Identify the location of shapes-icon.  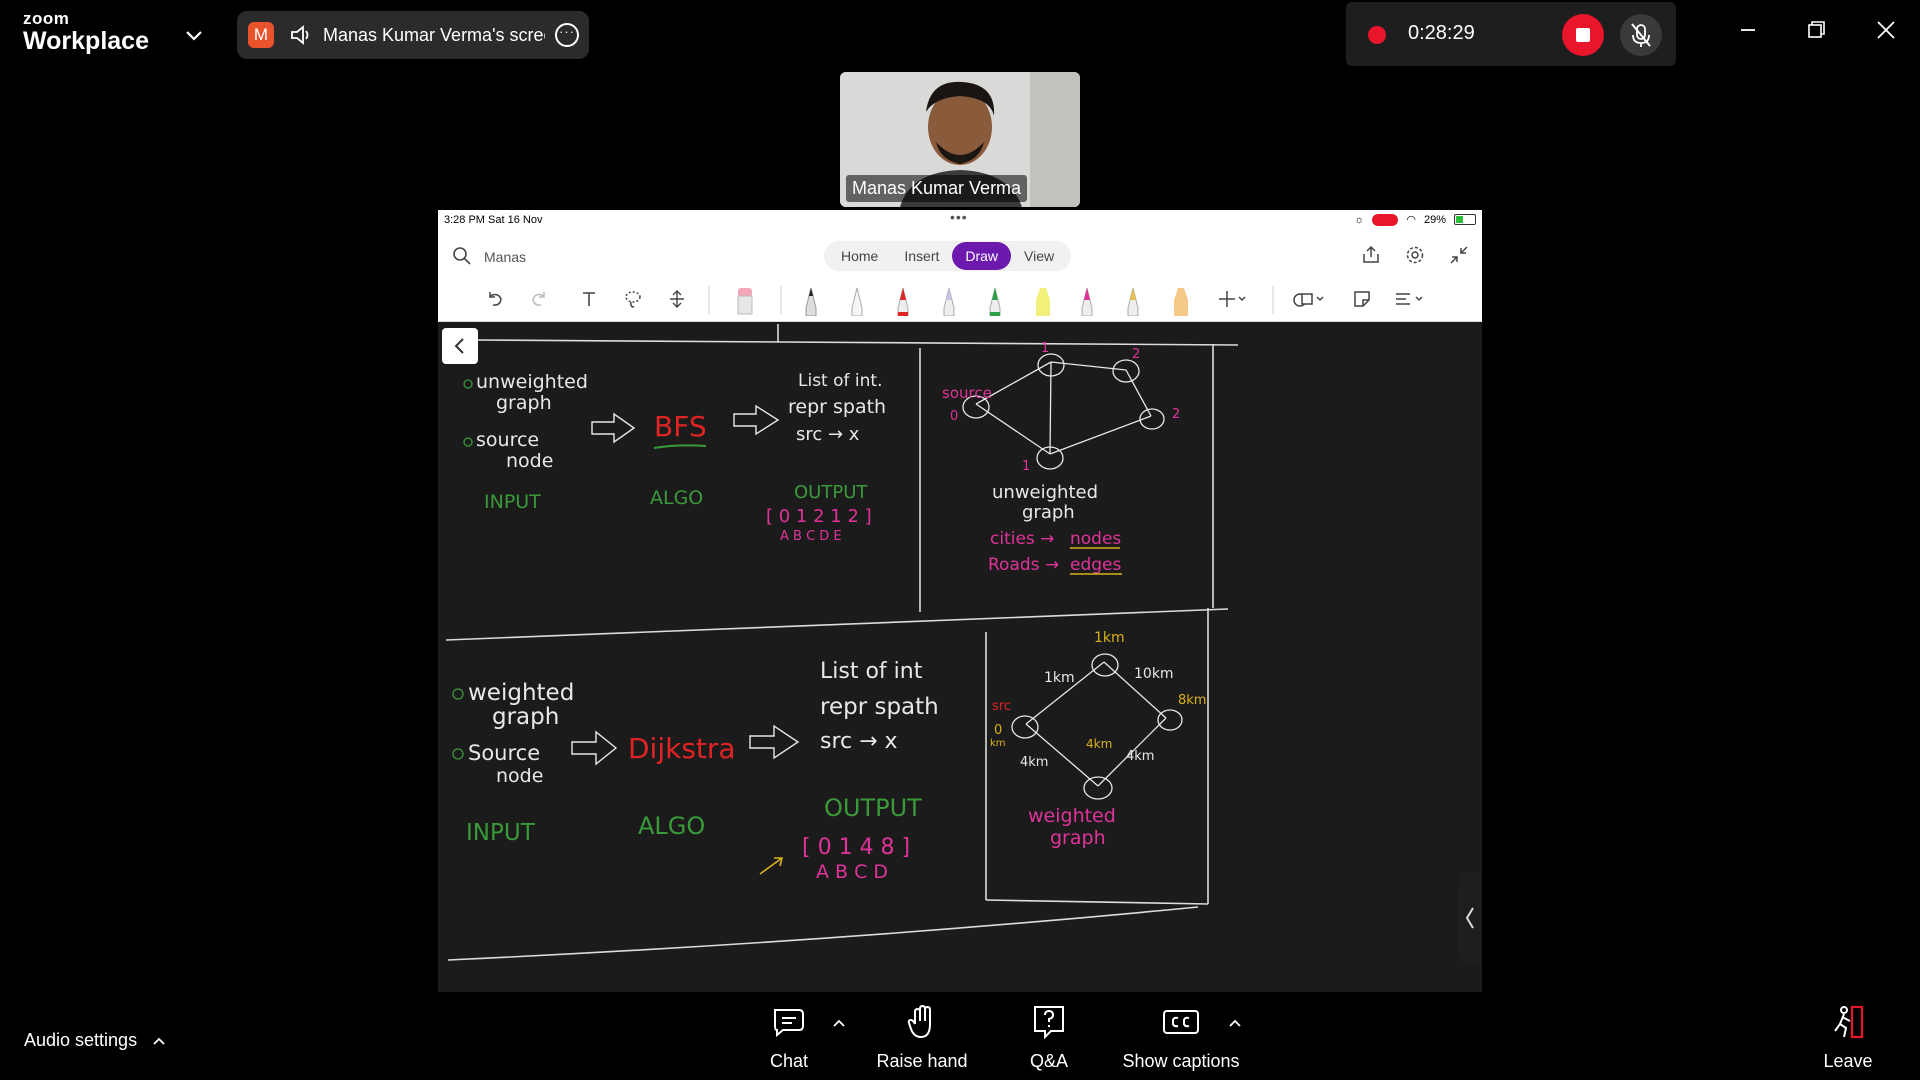
(1309, 299).